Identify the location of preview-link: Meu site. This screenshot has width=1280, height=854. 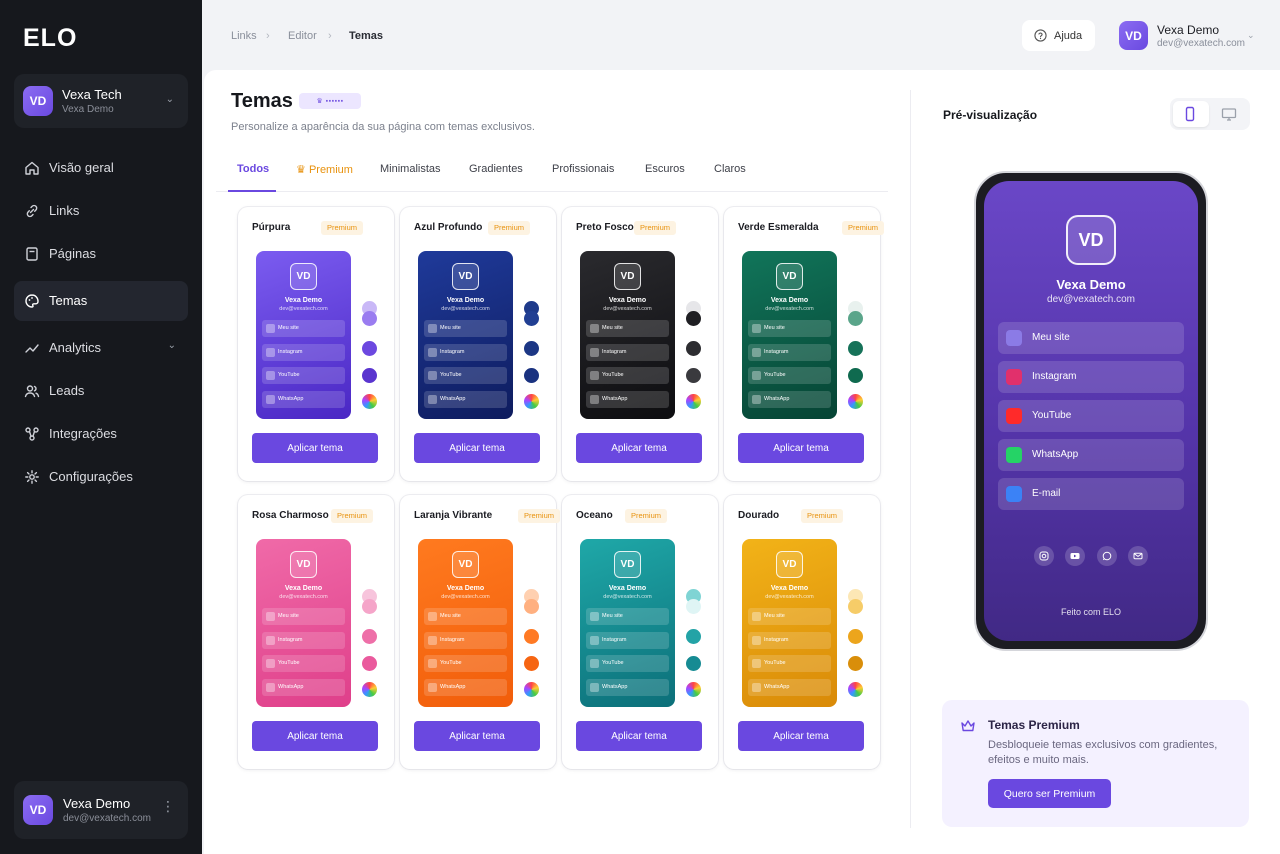
(1091, 338).